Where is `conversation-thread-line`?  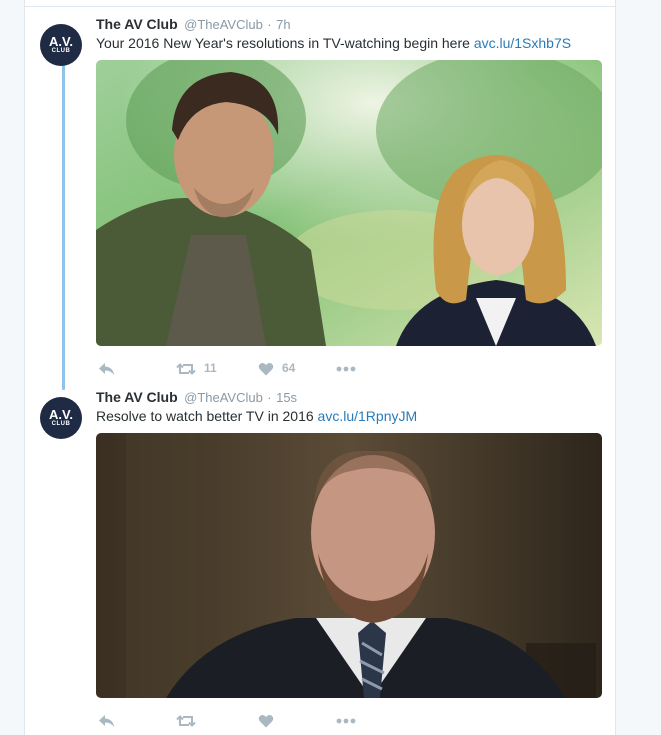
conversation-thread-line is located at coordinates (63, 227).